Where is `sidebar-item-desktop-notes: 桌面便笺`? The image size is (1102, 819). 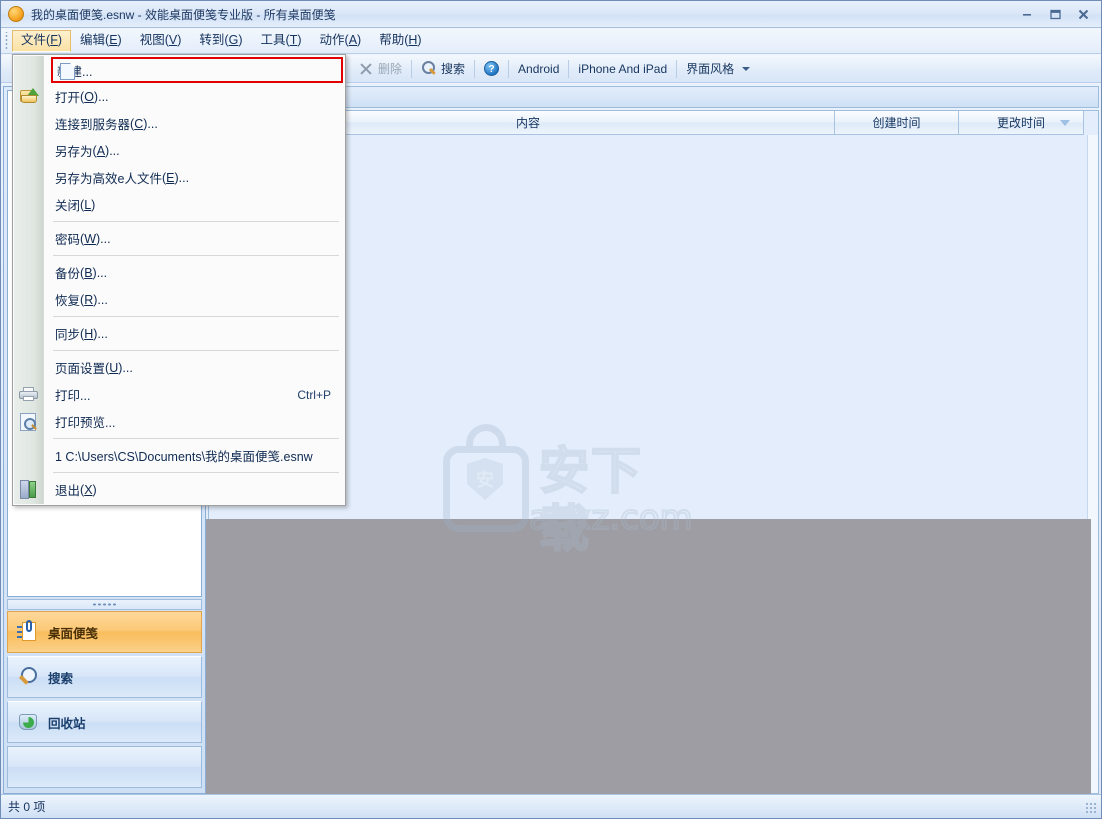
sidebar-item-desktop-notes: 桌面便笺 is located at coordinates (104, 632).